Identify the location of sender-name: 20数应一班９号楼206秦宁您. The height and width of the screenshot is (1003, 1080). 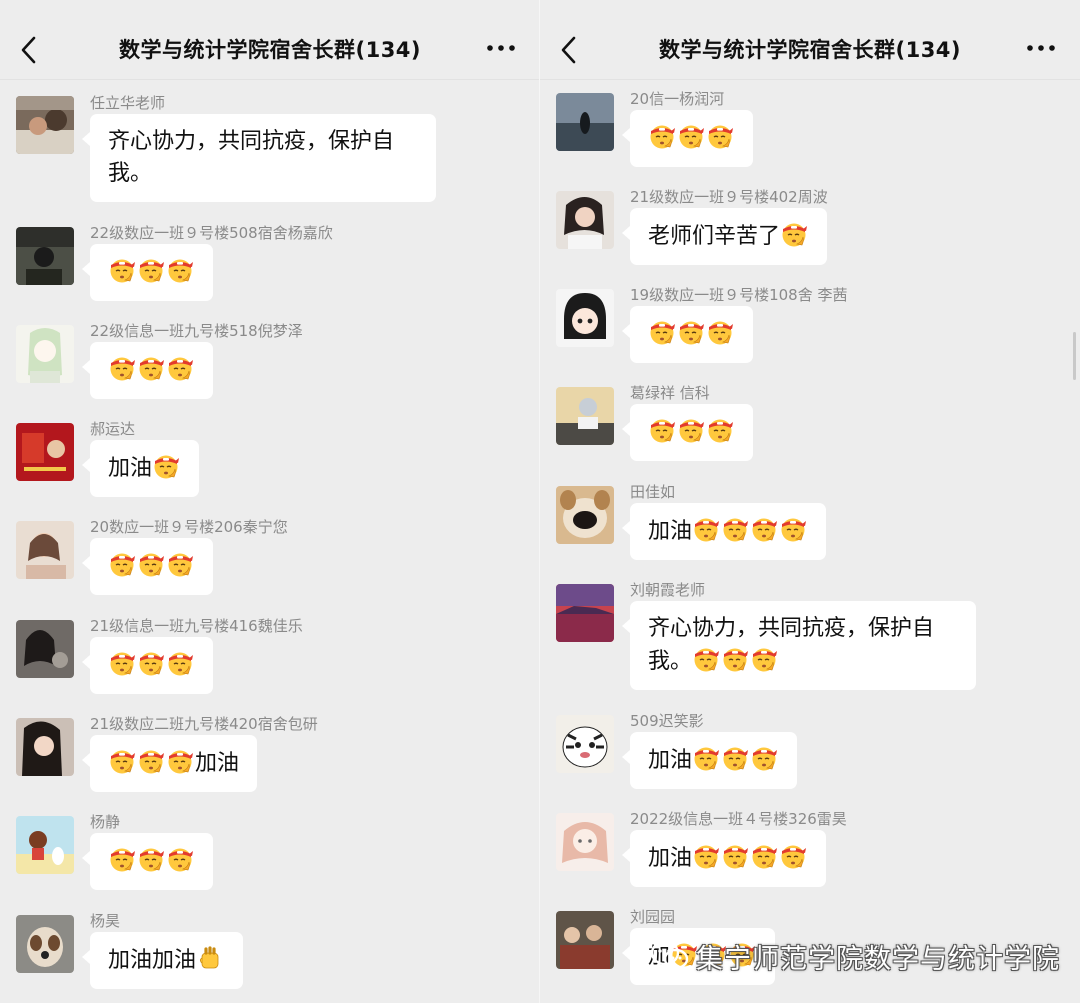
(189, 527).